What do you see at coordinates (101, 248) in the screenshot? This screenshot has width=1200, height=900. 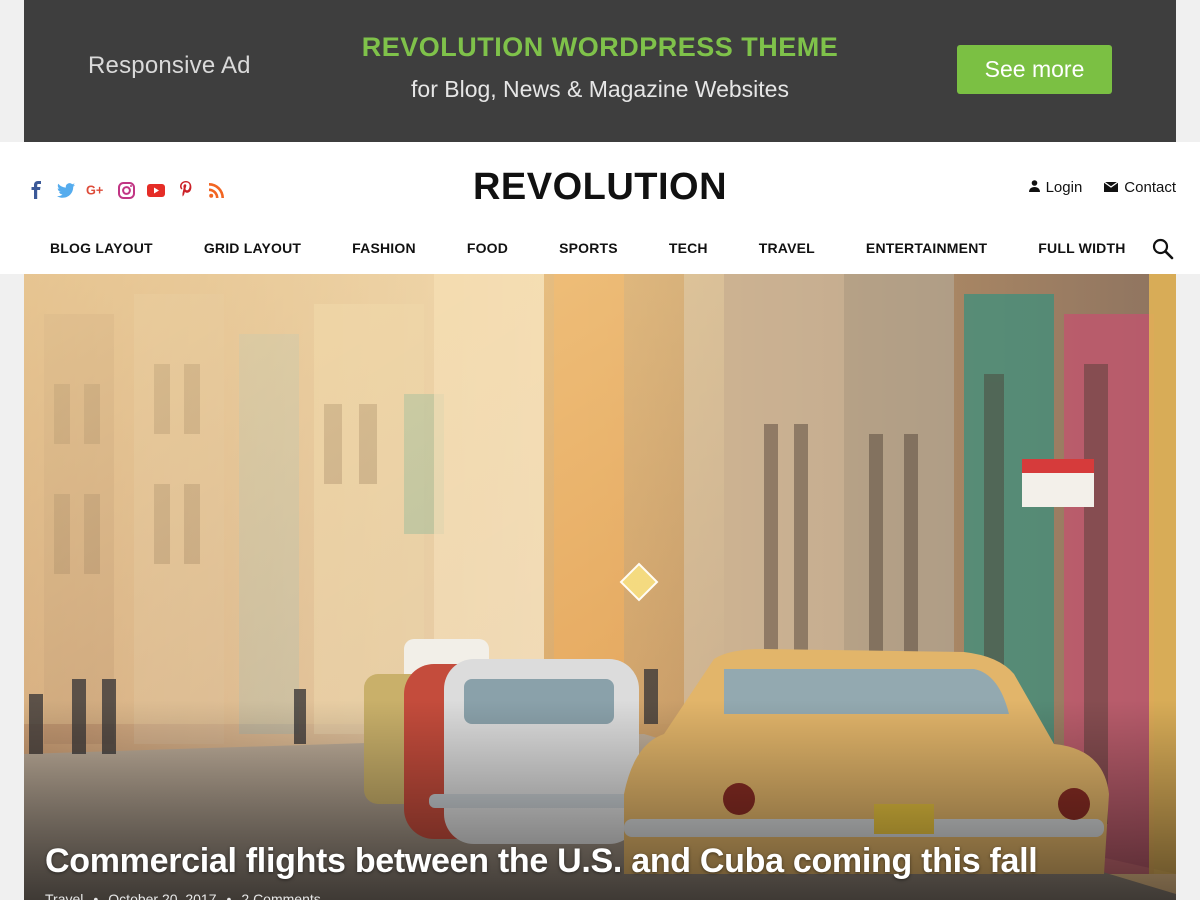 I see `nav-item-blog-layout: BLOG LAYOUT` at bounding box center [101, 248].